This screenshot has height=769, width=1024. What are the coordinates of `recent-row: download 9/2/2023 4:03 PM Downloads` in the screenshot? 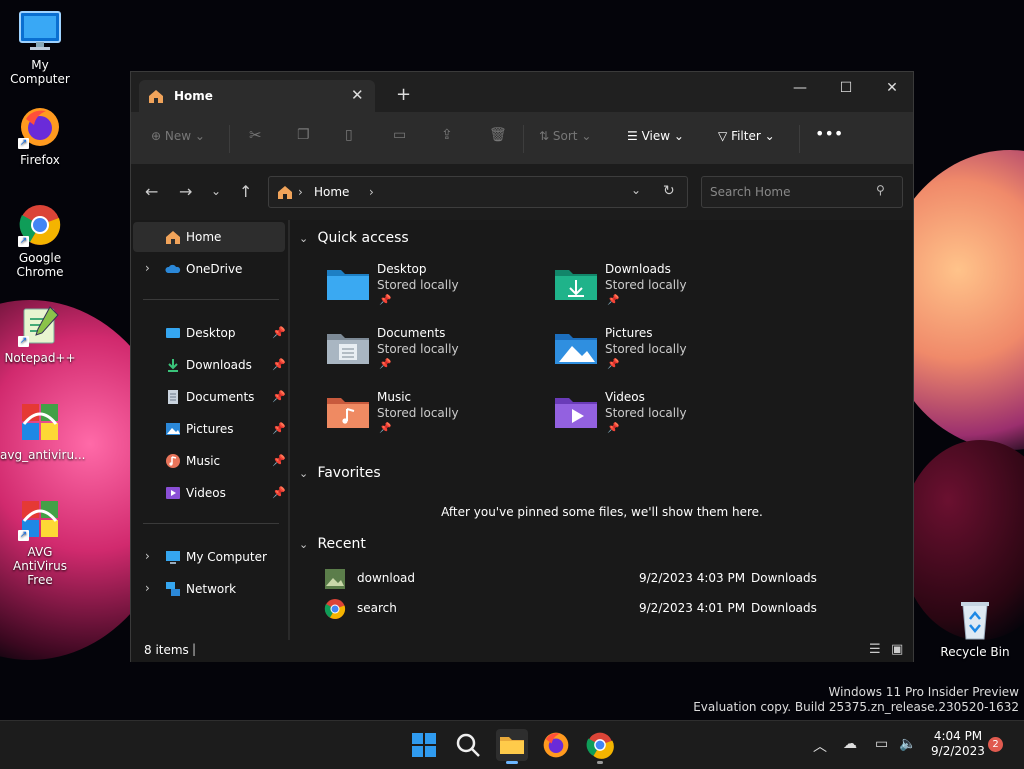 It's located at (600, 579).